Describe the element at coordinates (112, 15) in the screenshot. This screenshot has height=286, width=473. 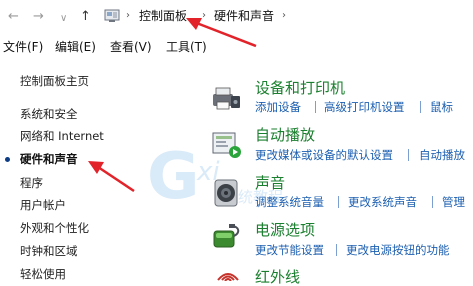
I see `control-panel-icon` at that location.